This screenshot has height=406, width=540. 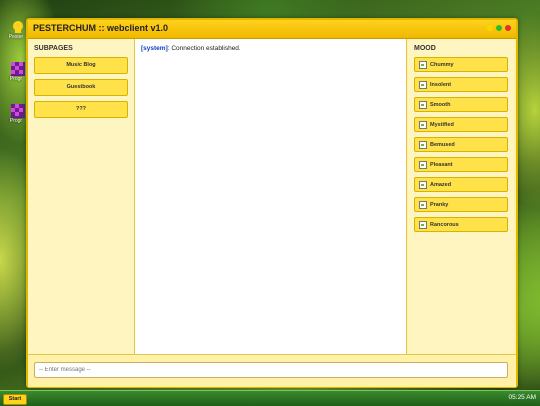 I want to click on mood-label: Amazed, so click(x=441, y=184).